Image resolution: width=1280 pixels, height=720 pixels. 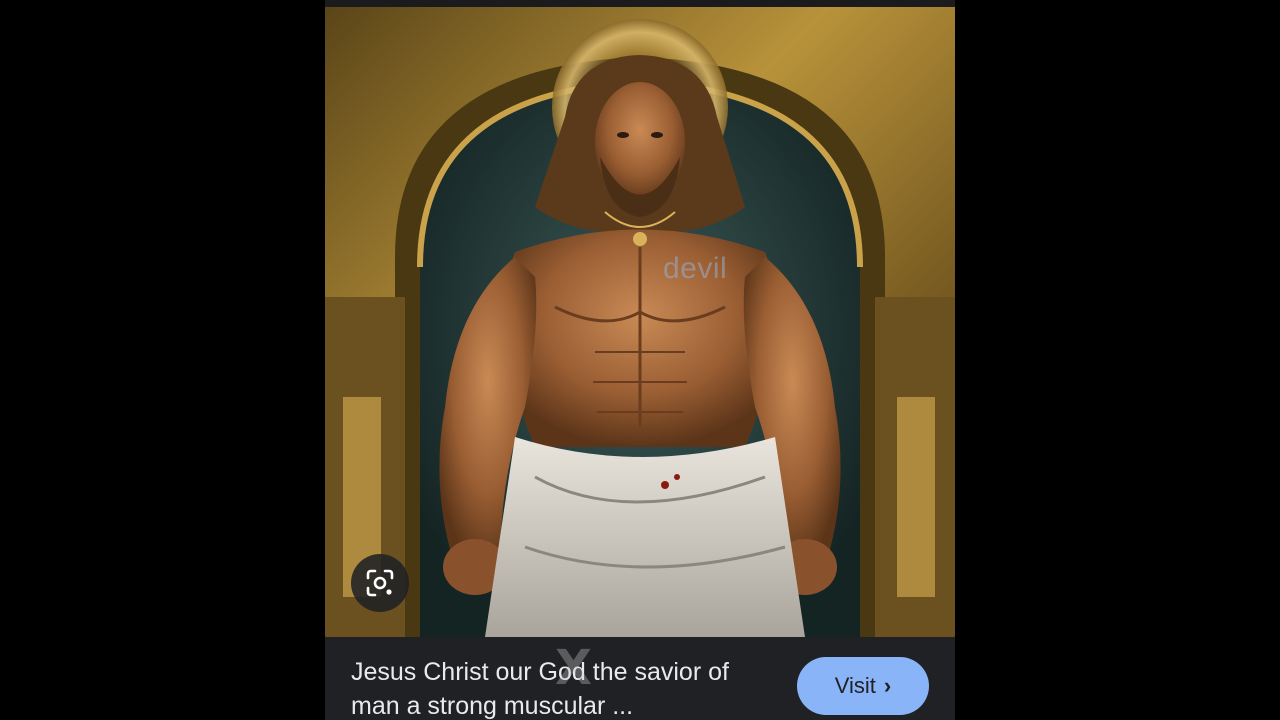 What do you see at coordinates (855, 685) in the screenshot?
I see `visit-label: Visit` at bounding box center [855, 685].